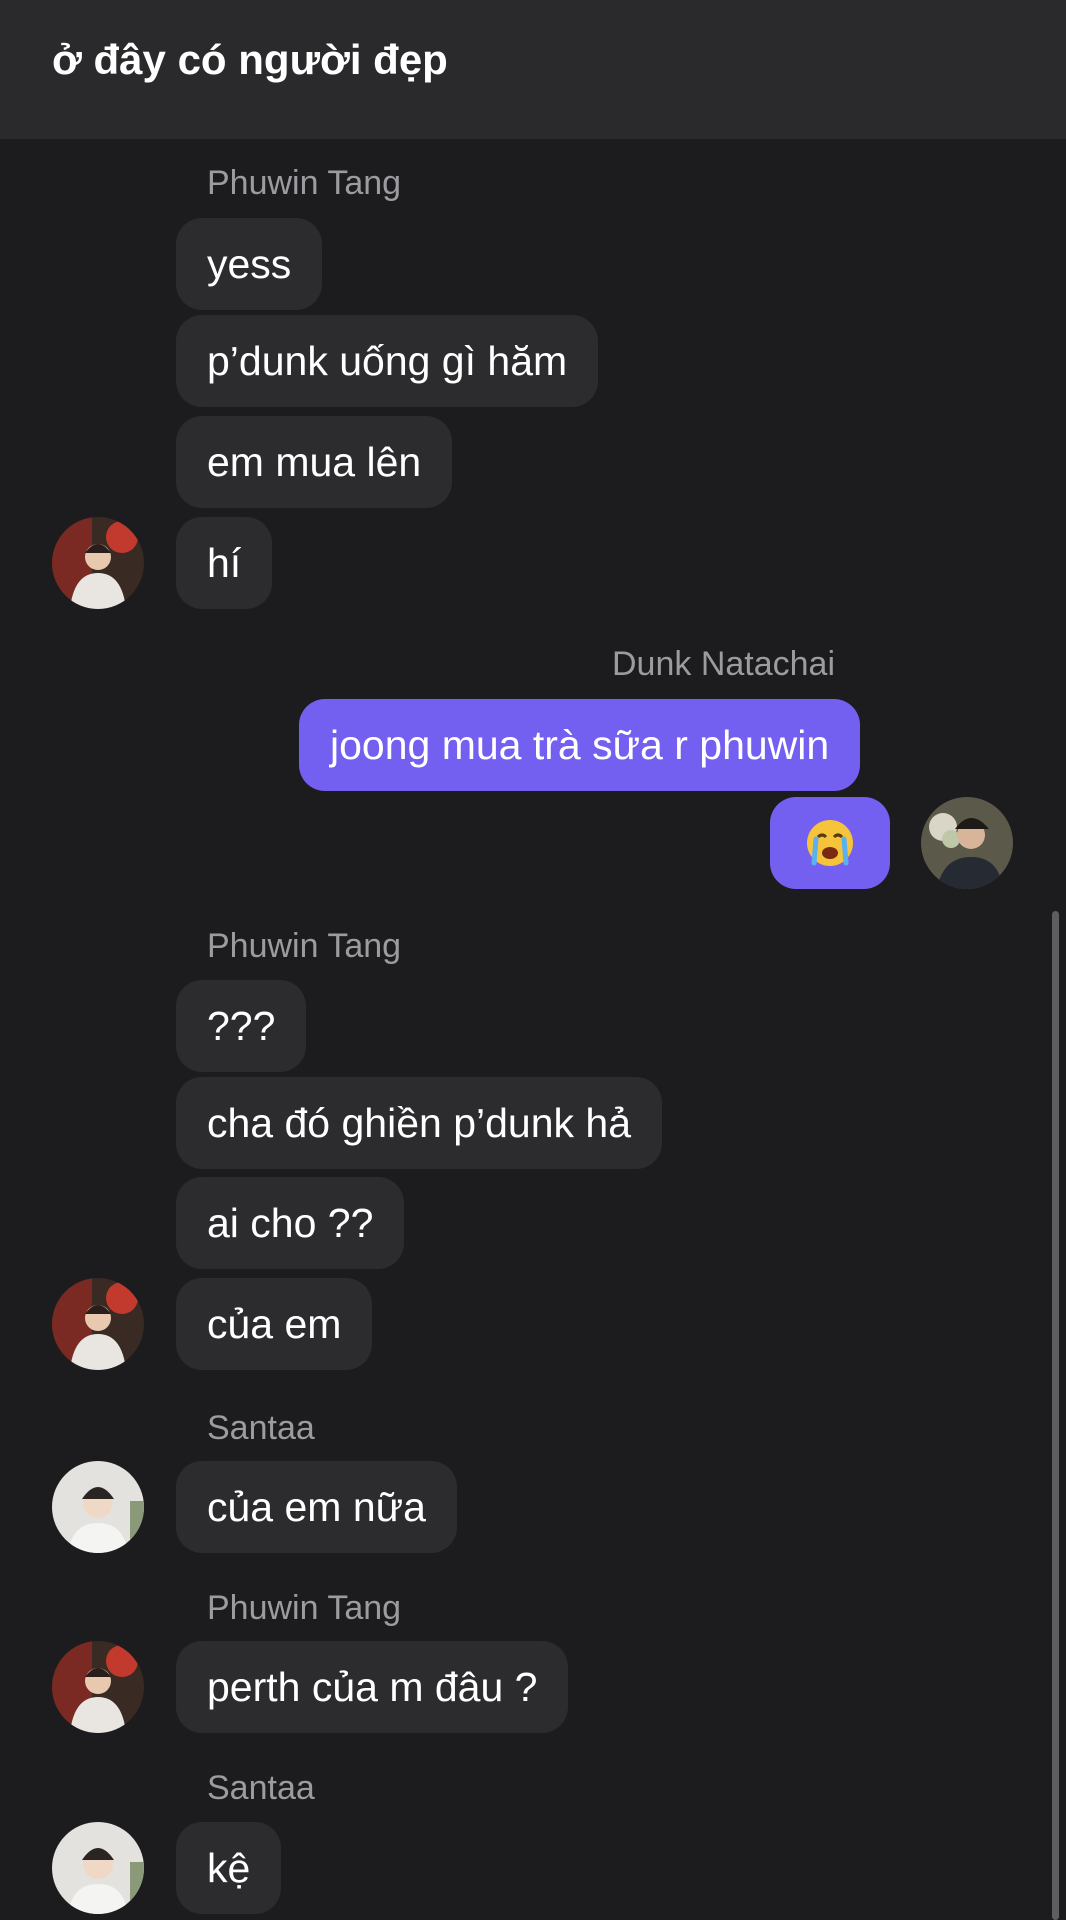 This screenshot has height=1920, width=1066. Describe the element at coordinates (580, 745) in the screenshot. I see `message-bubble-outgoing: joong mua trà sữa r phuwin` at that location.